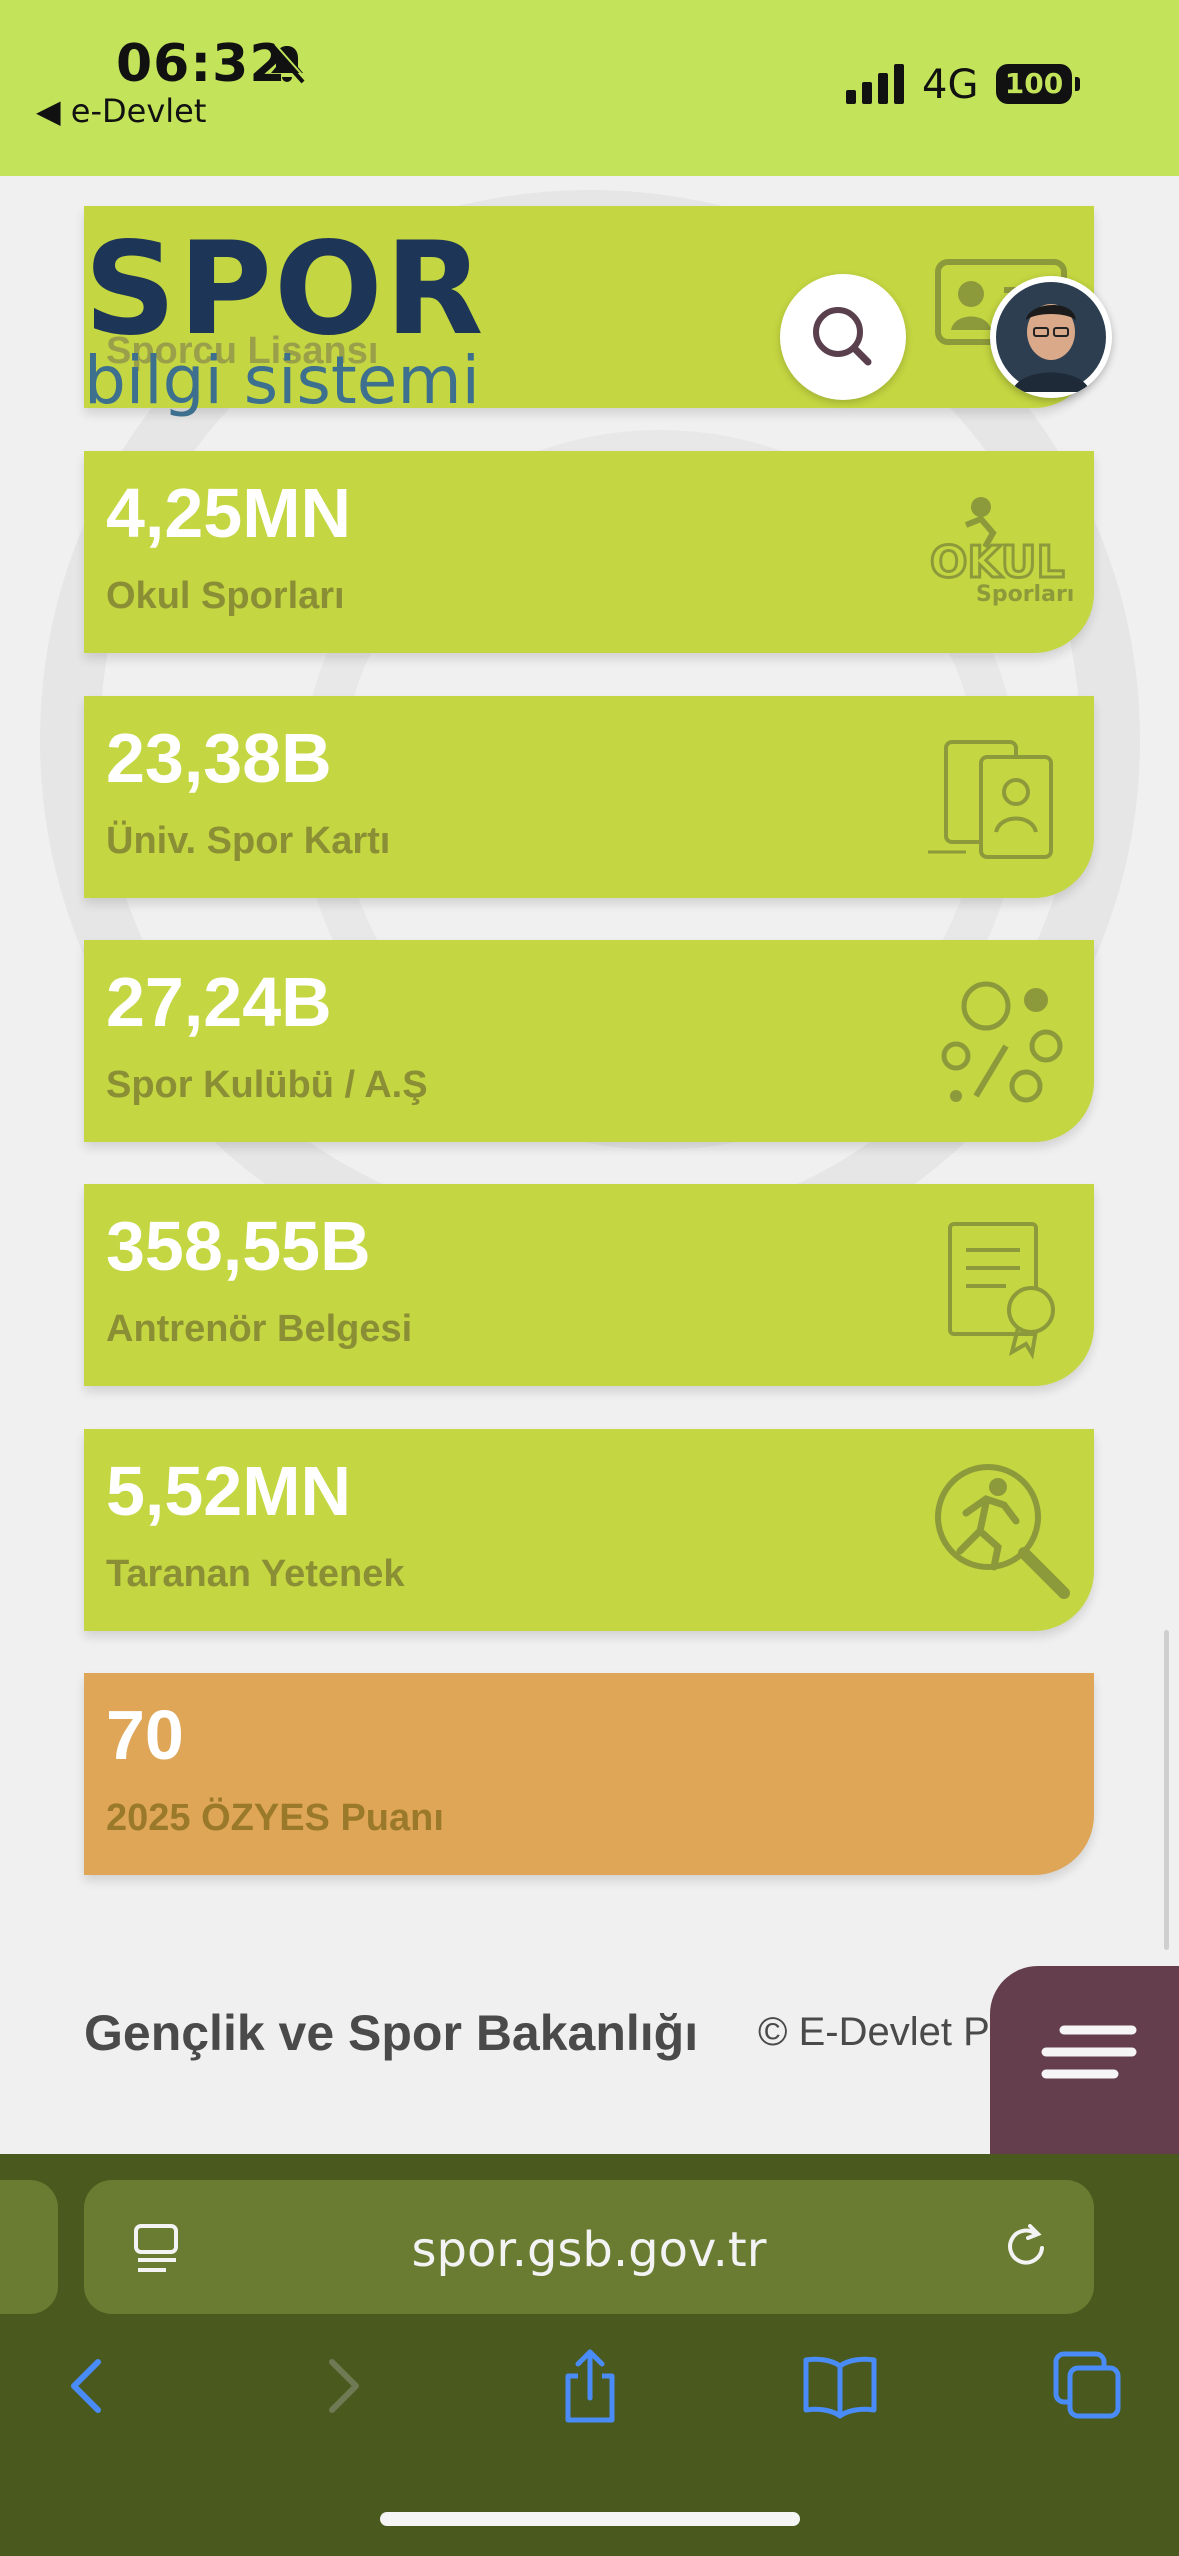 This screenshot has width=1179, height=2556. Describe the element at coordinates (88, 2386) in the screenshot. I see `back-icon` at that location.